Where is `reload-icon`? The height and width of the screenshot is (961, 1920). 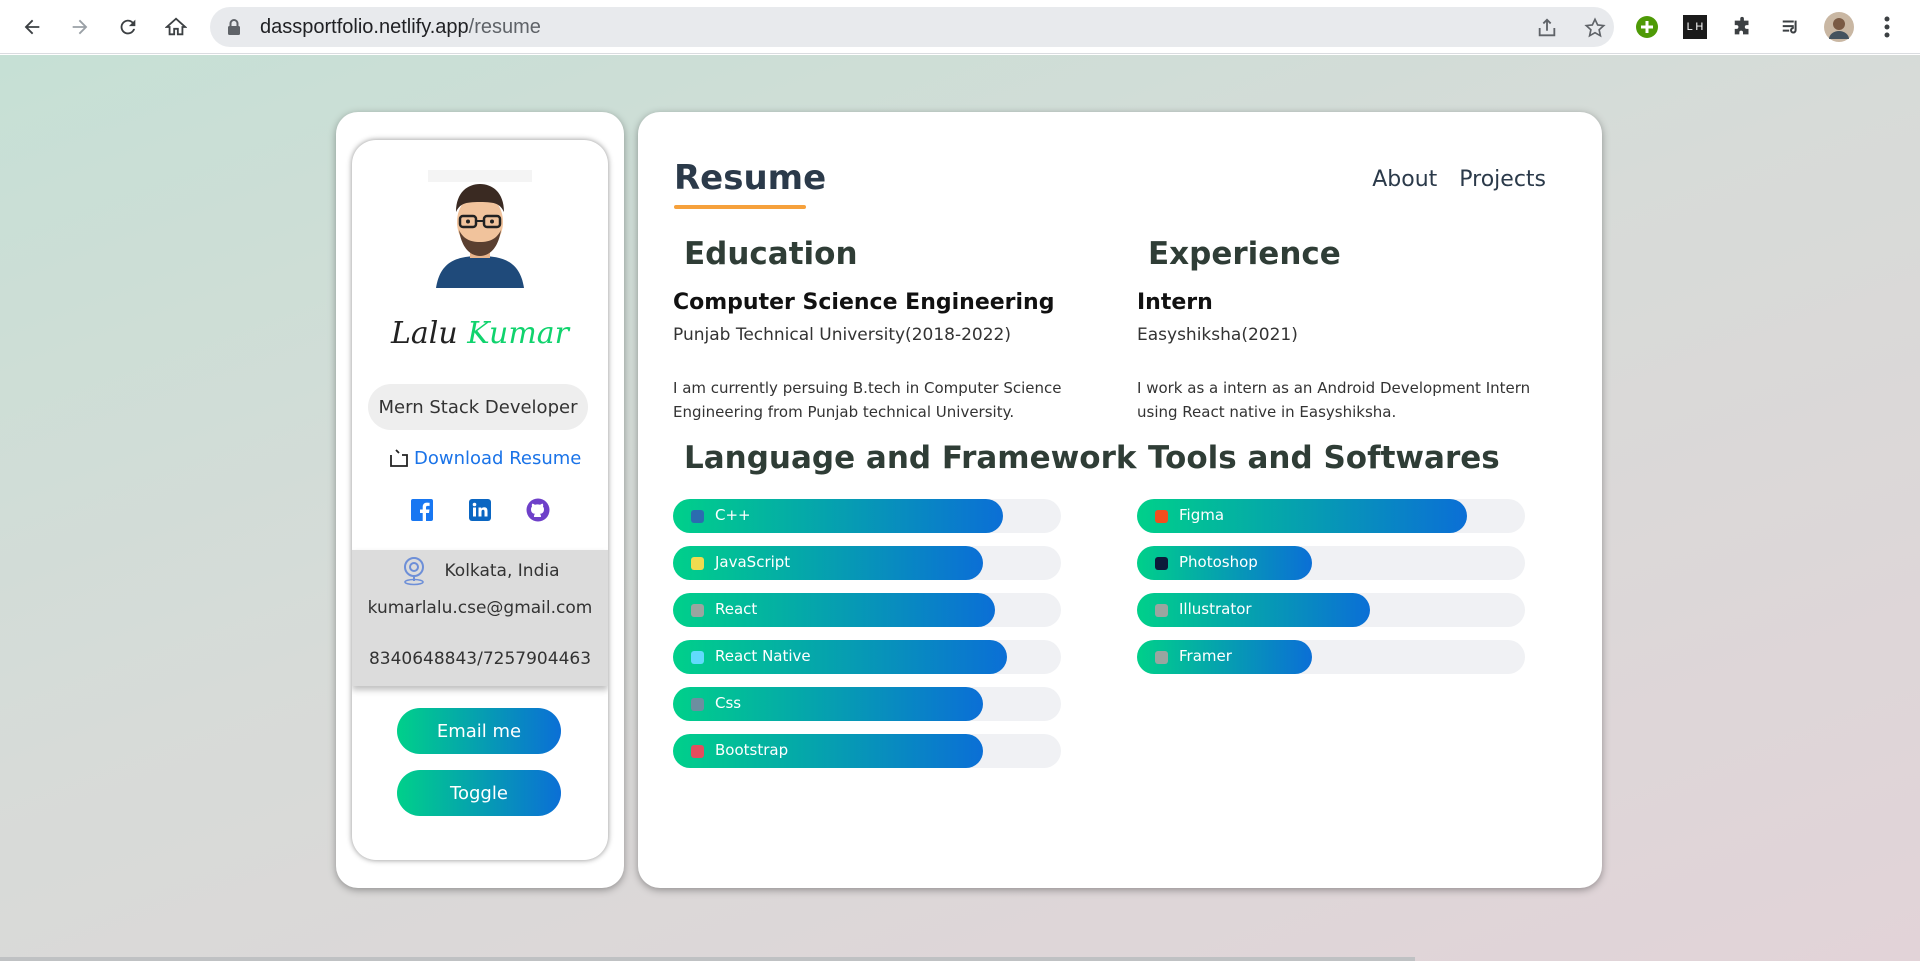 reload-icon is located at coordinates (128, 27).